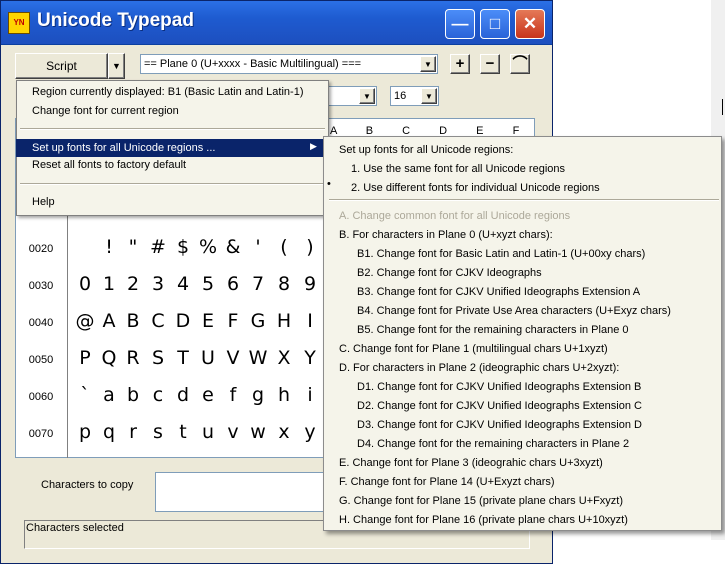 The image size is (725, 564). What do you see at coordinates (240, 492) in the screenshot?
I see `characters-to-copy-field` at bounding box center [240, 492].